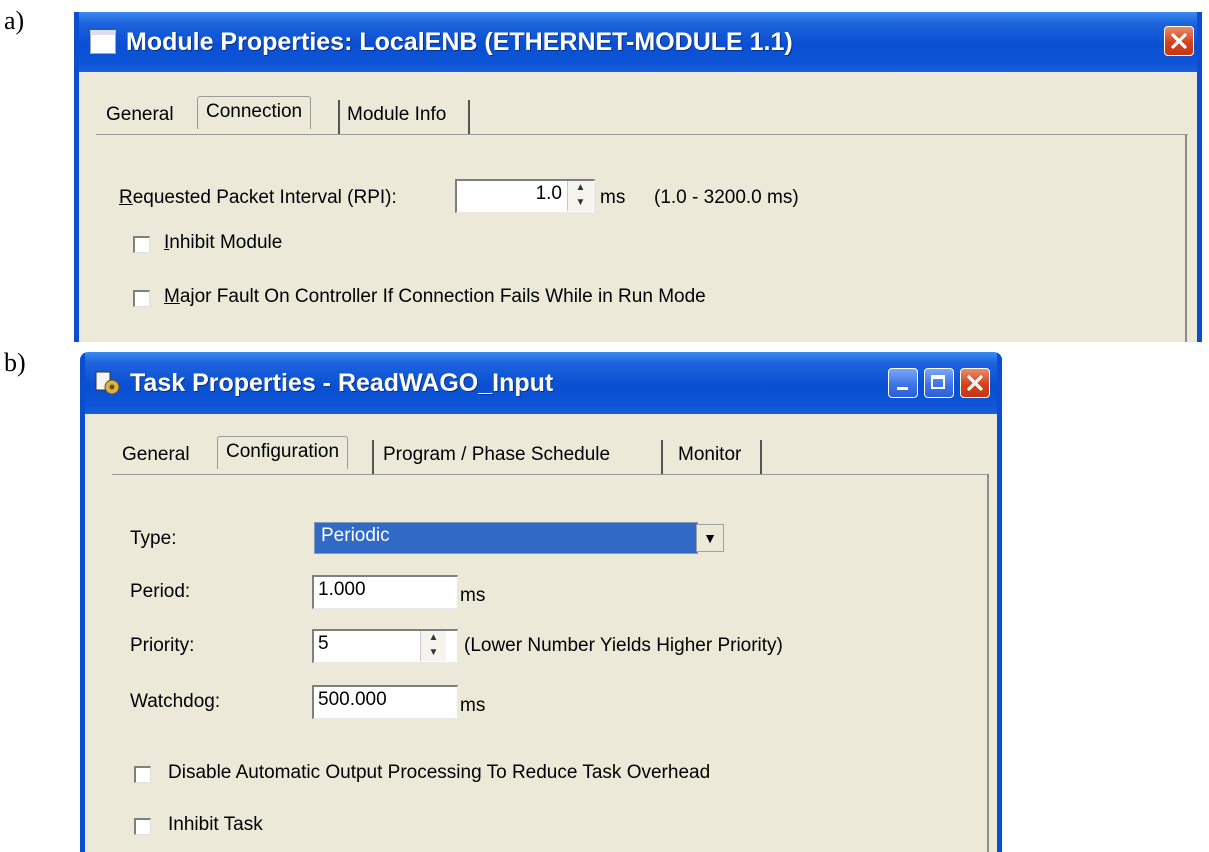 The image size is (1209, 852). I want to click on task-title-bar: Task Properties - ReadWAGO_Input, so click(541, 383).